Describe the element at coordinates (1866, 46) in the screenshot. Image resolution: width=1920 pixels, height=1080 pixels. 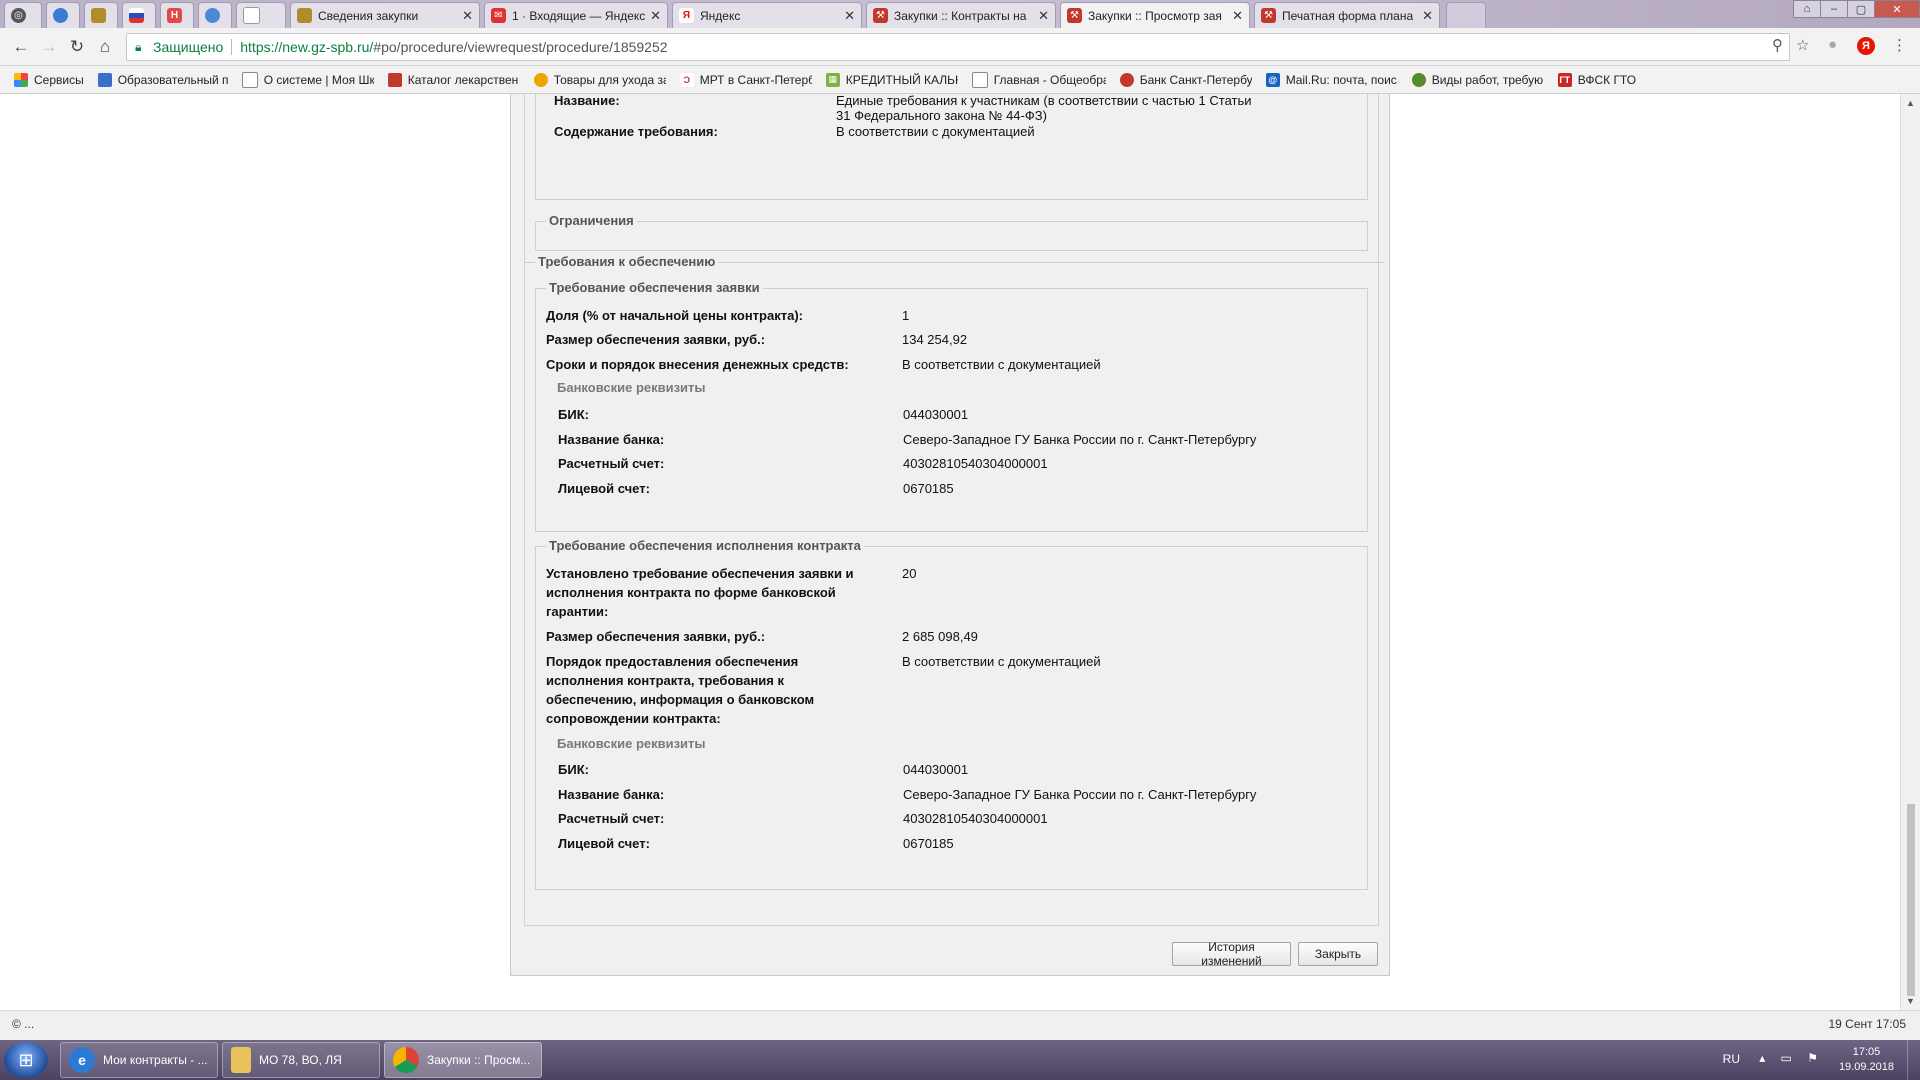
I see `yandex-extension-icon: Я` at that location.